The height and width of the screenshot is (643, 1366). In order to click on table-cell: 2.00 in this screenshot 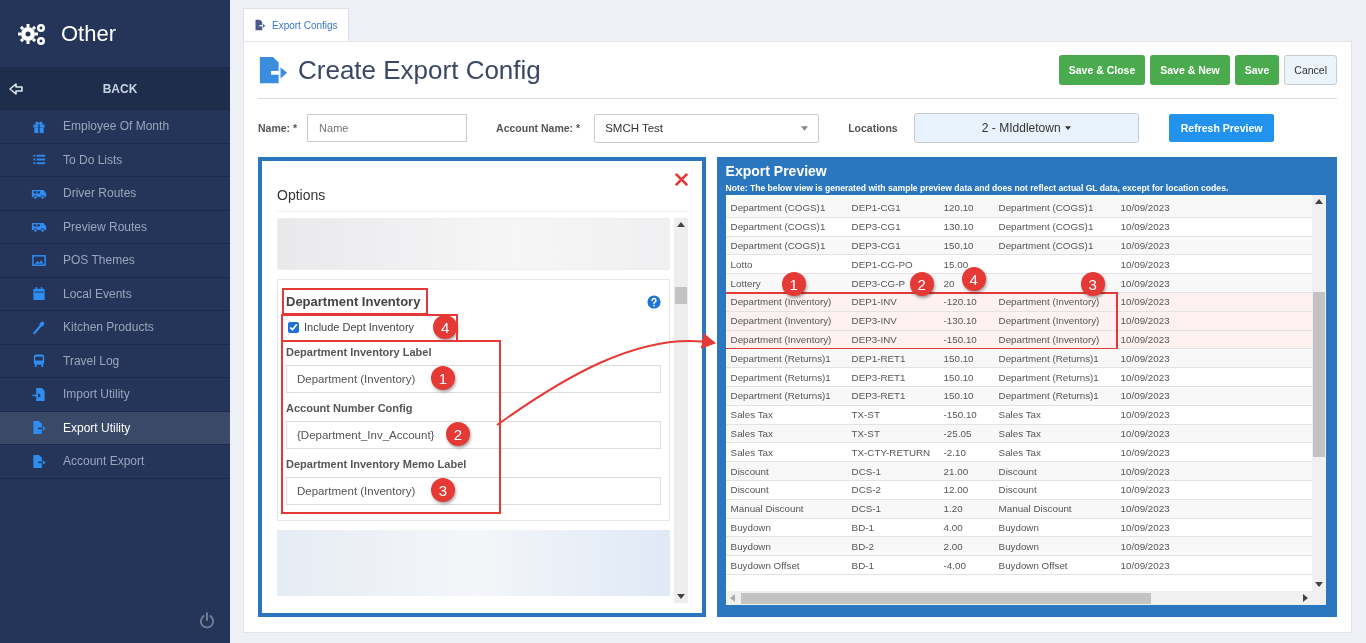, I will do `click(953, 546)`.